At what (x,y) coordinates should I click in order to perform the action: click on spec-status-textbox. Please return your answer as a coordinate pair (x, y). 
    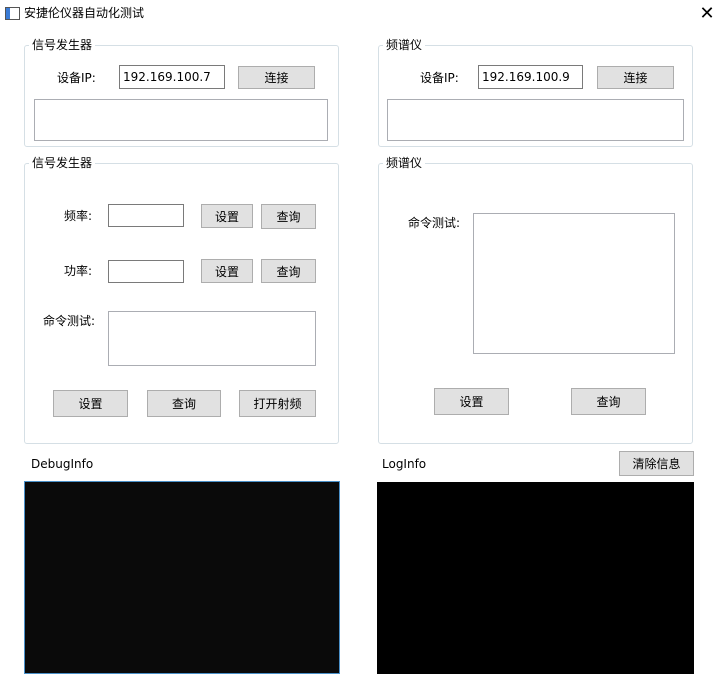
    Looking at the image, I should click on (535, 120).